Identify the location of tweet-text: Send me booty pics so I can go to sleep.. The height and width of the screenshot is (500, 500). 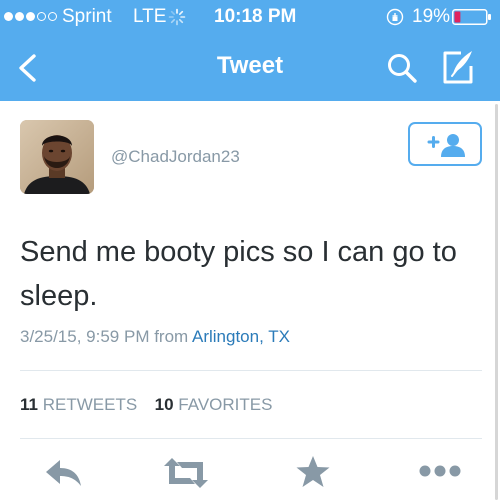
(238, 274).